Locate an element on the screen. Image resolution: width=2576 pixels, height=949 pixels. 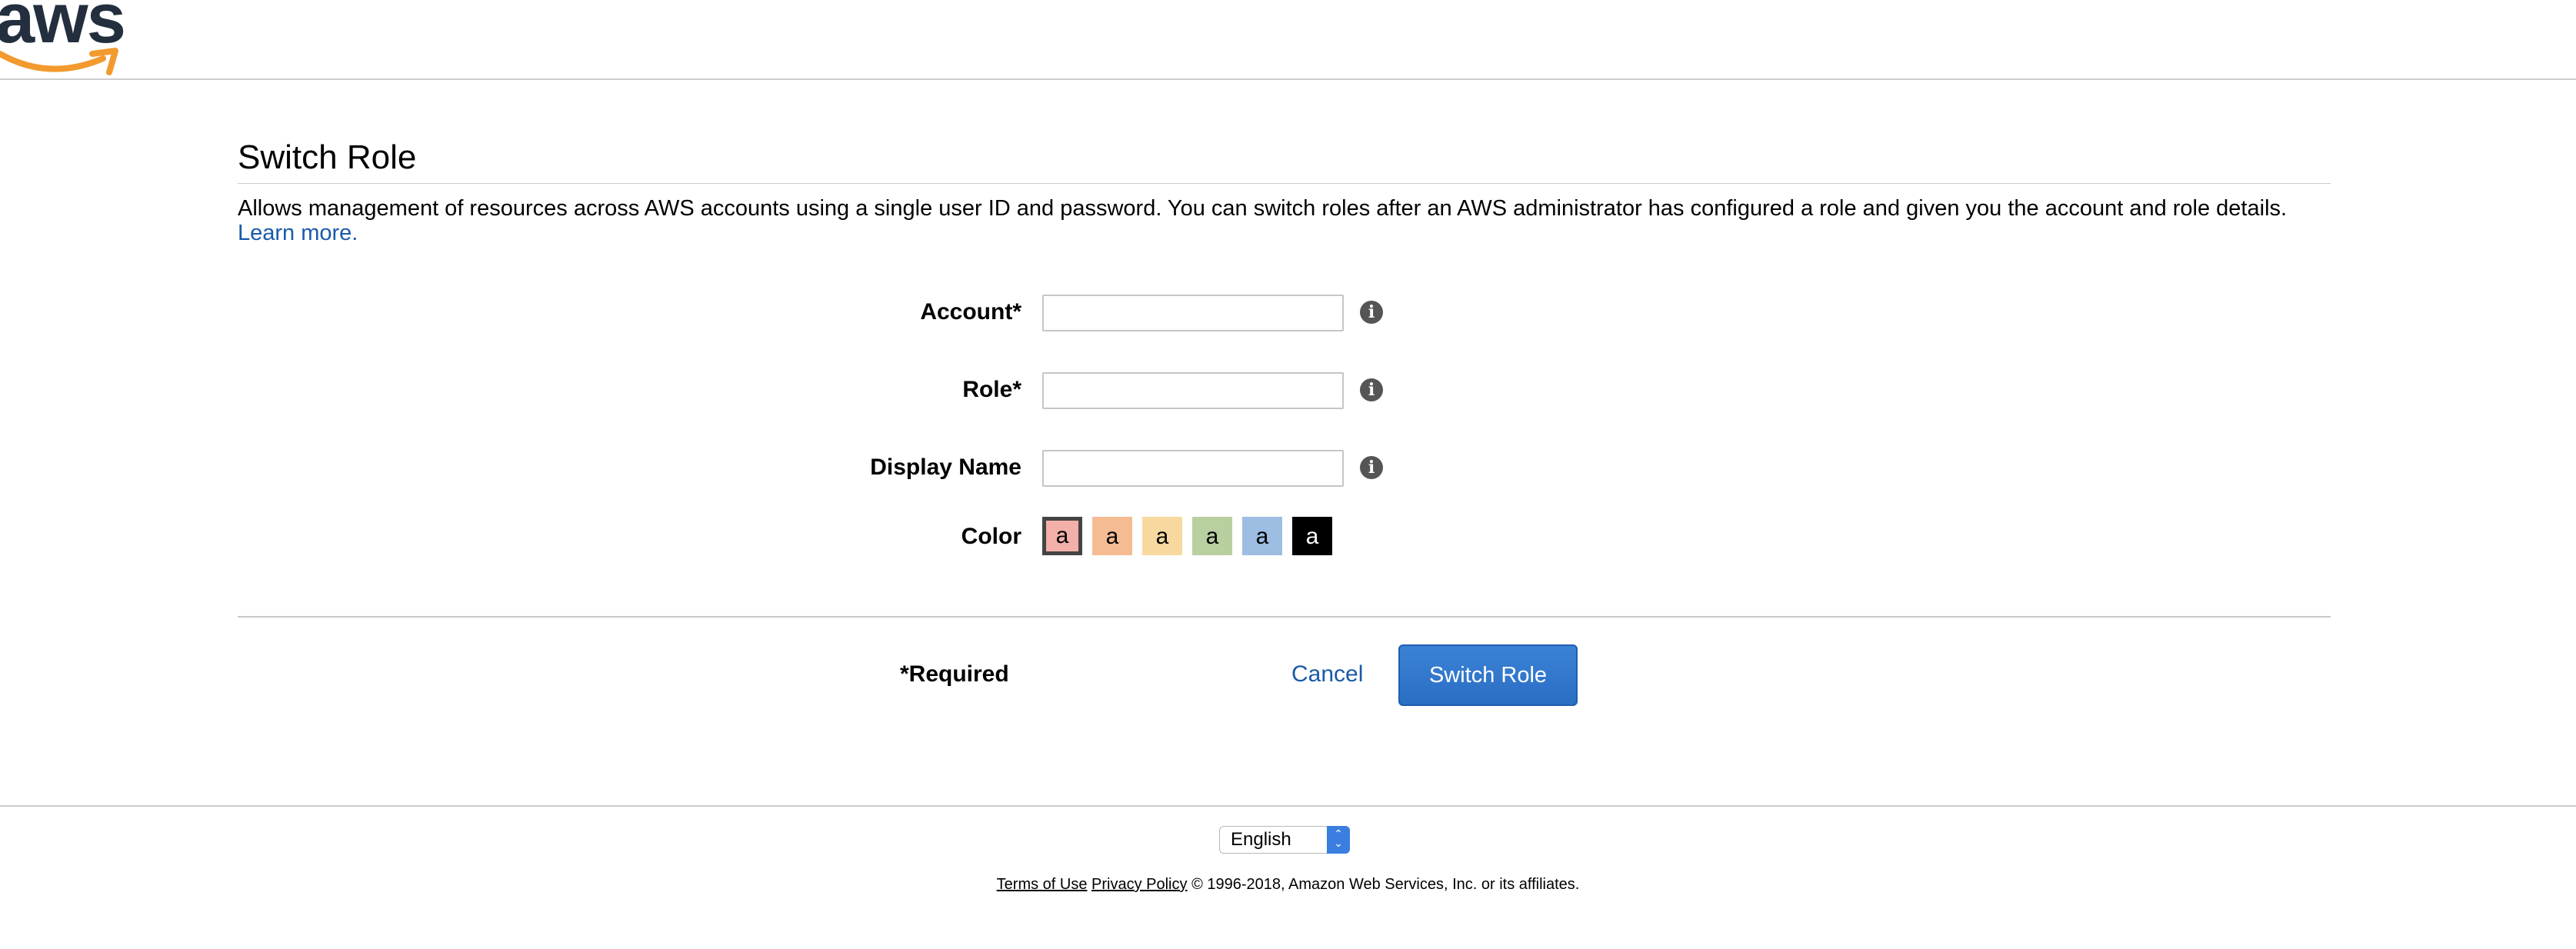
terms-of-use-link: Terms of Use is located at coordinates (1042, 885).